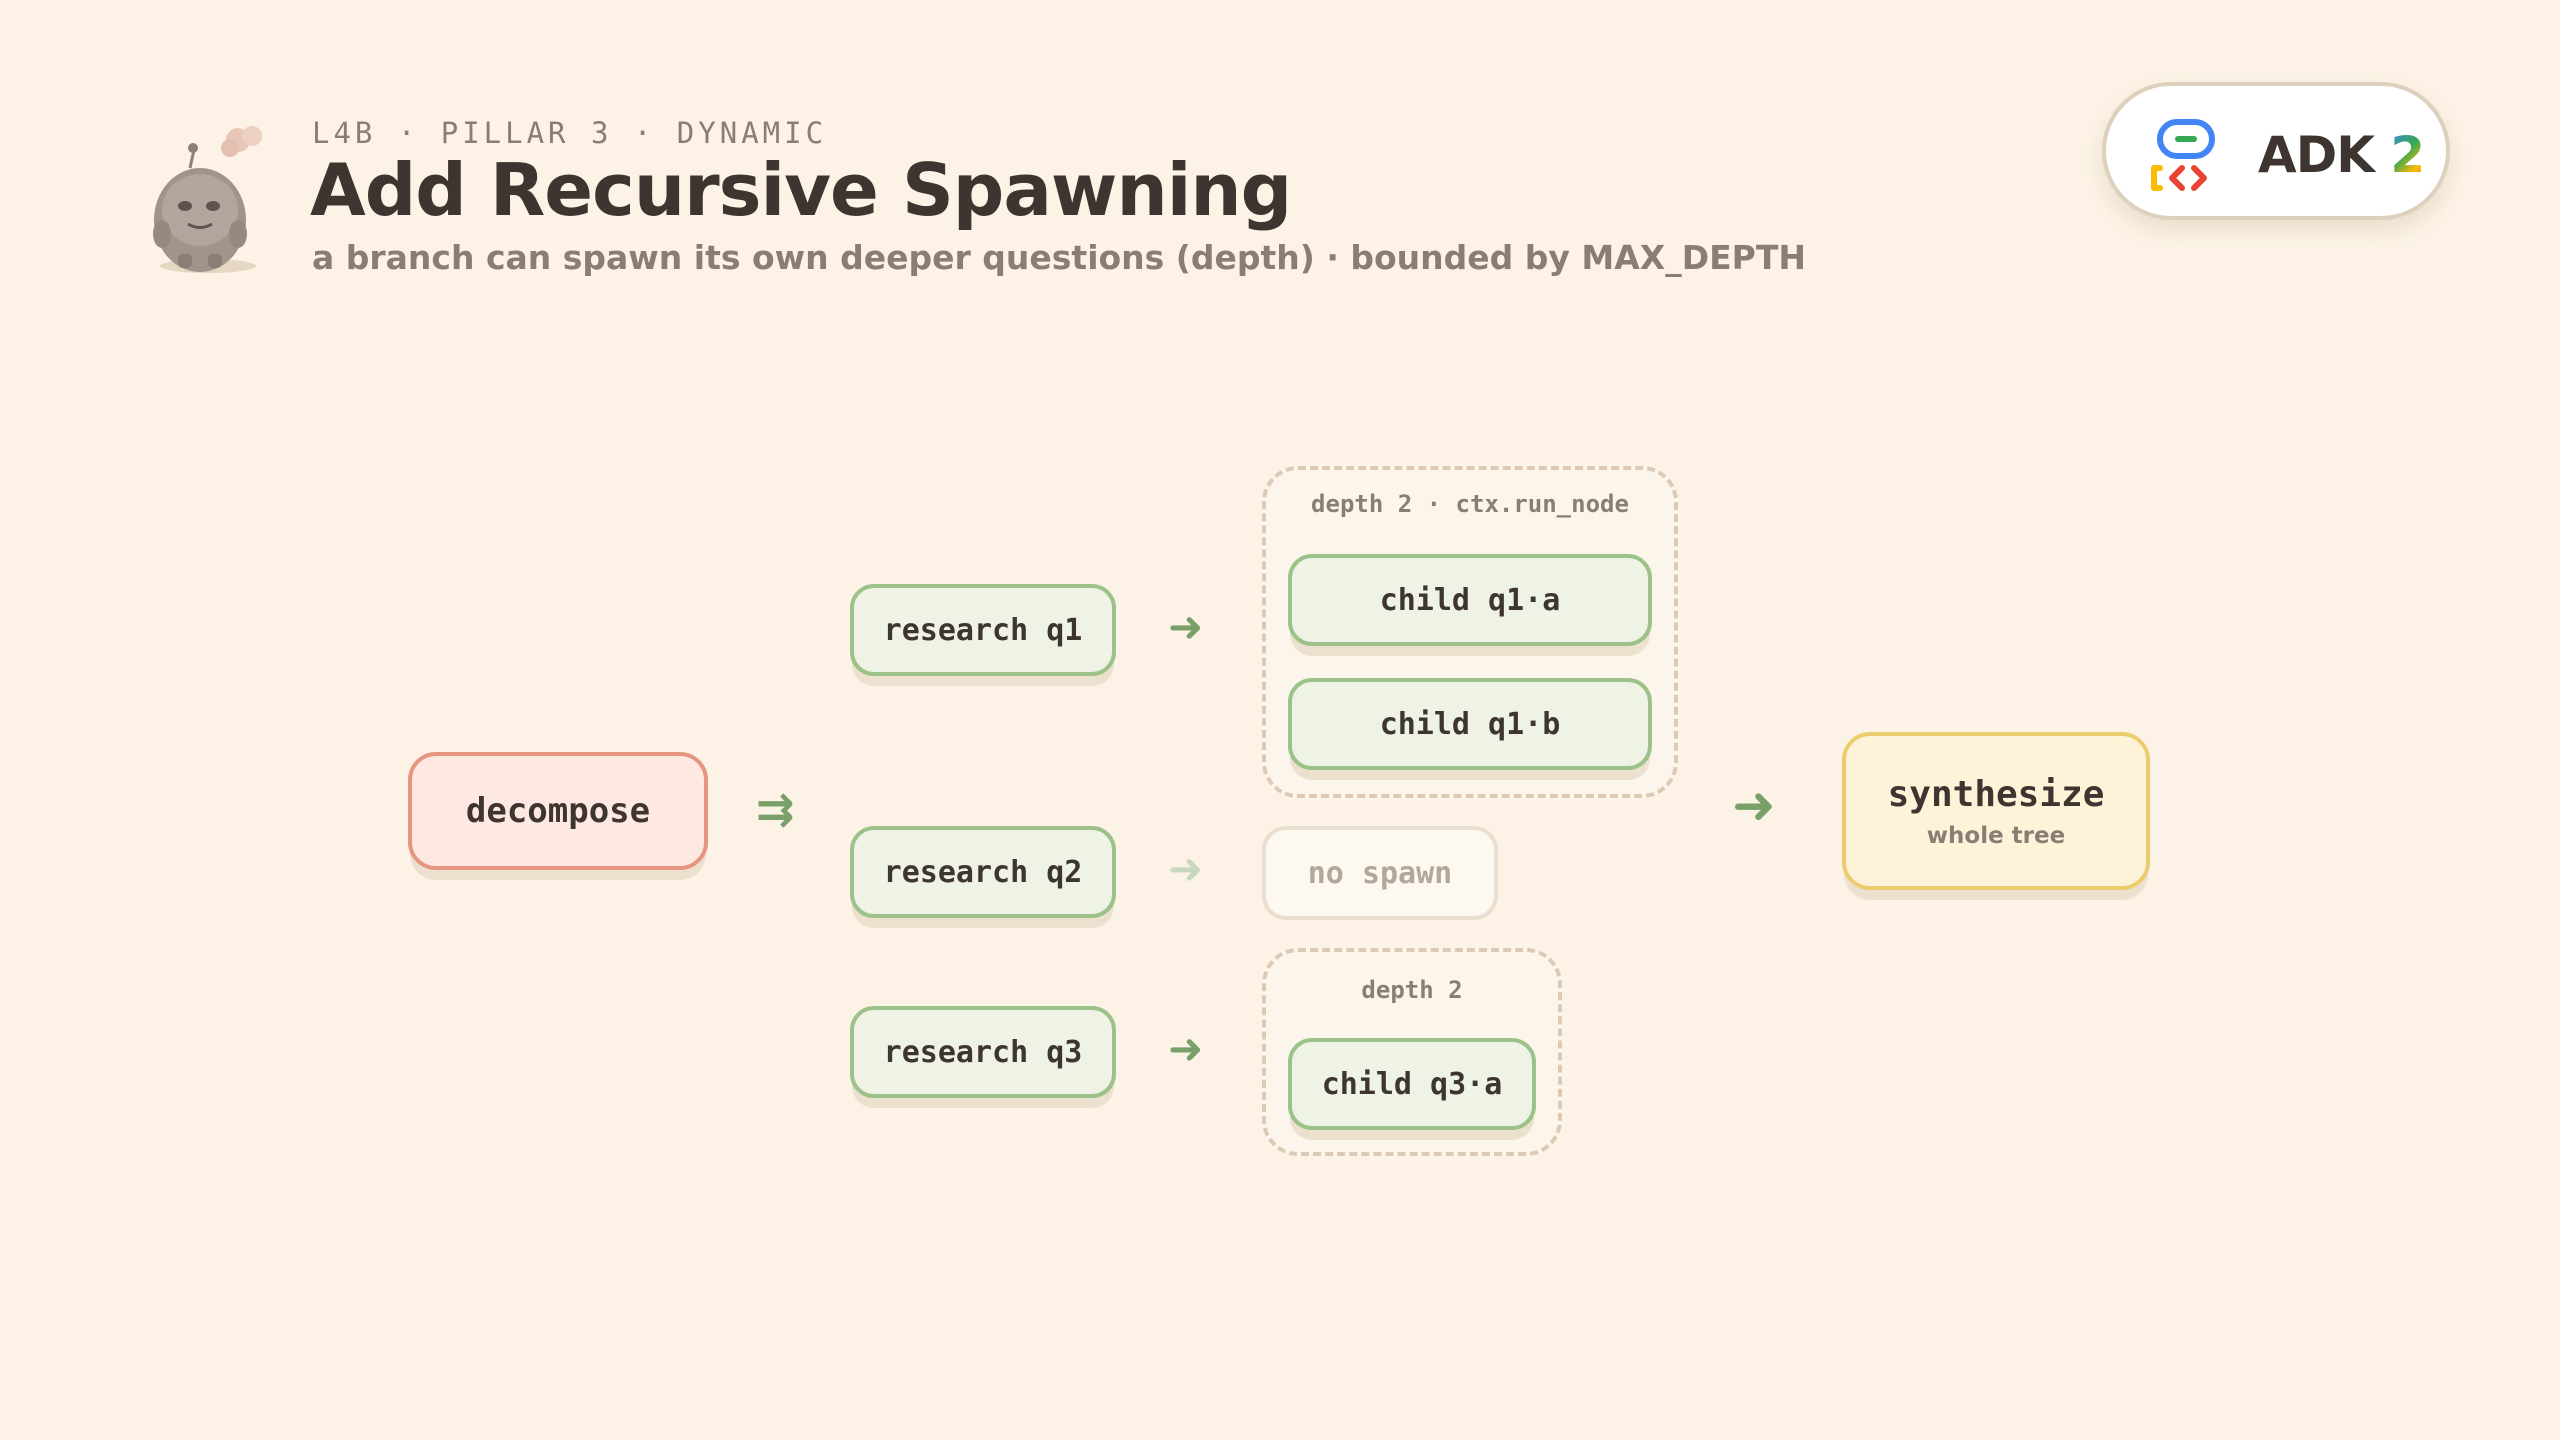 The height and width of the screenshot is (1440, 2560). What do you see at coordinates (570, 133) in the screenshot?
I see `eyebrow-label: L4B · PILLAR 3 · DYNAMIC` at bounding box center [570, 133].